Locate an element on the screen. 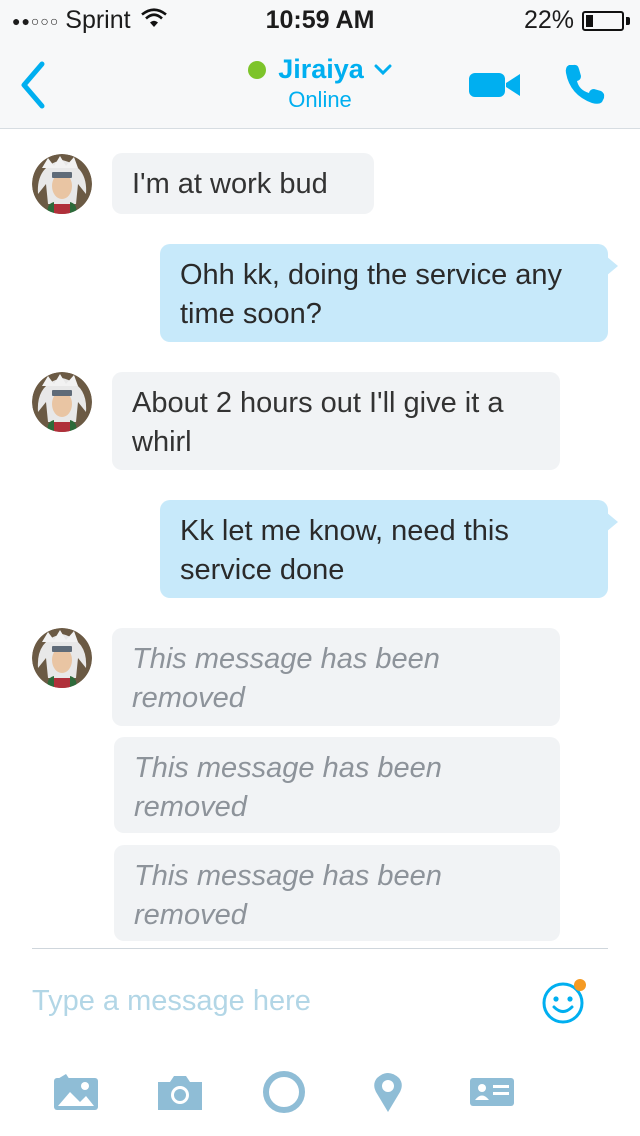 This screenshot has height=1136, width=640. battery-icon is located at coordinates (603, 20).